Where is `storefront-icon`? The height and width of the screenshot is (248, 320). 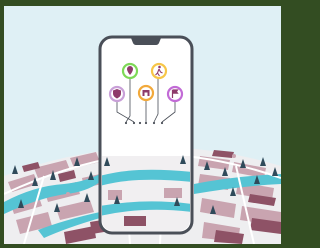
storefront-icon is located at coordinates (146, 93).